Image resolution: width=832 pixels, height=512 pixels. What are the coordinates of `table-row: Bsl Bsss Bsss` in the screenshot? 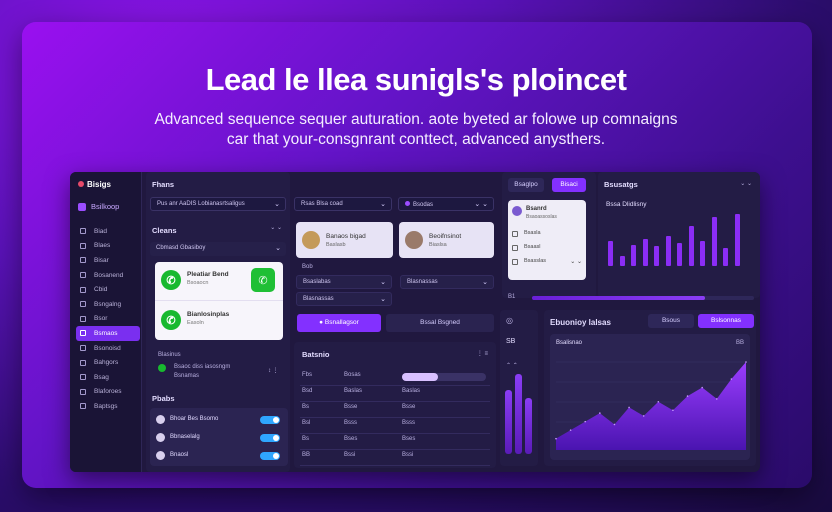 It's located at (395, 426).